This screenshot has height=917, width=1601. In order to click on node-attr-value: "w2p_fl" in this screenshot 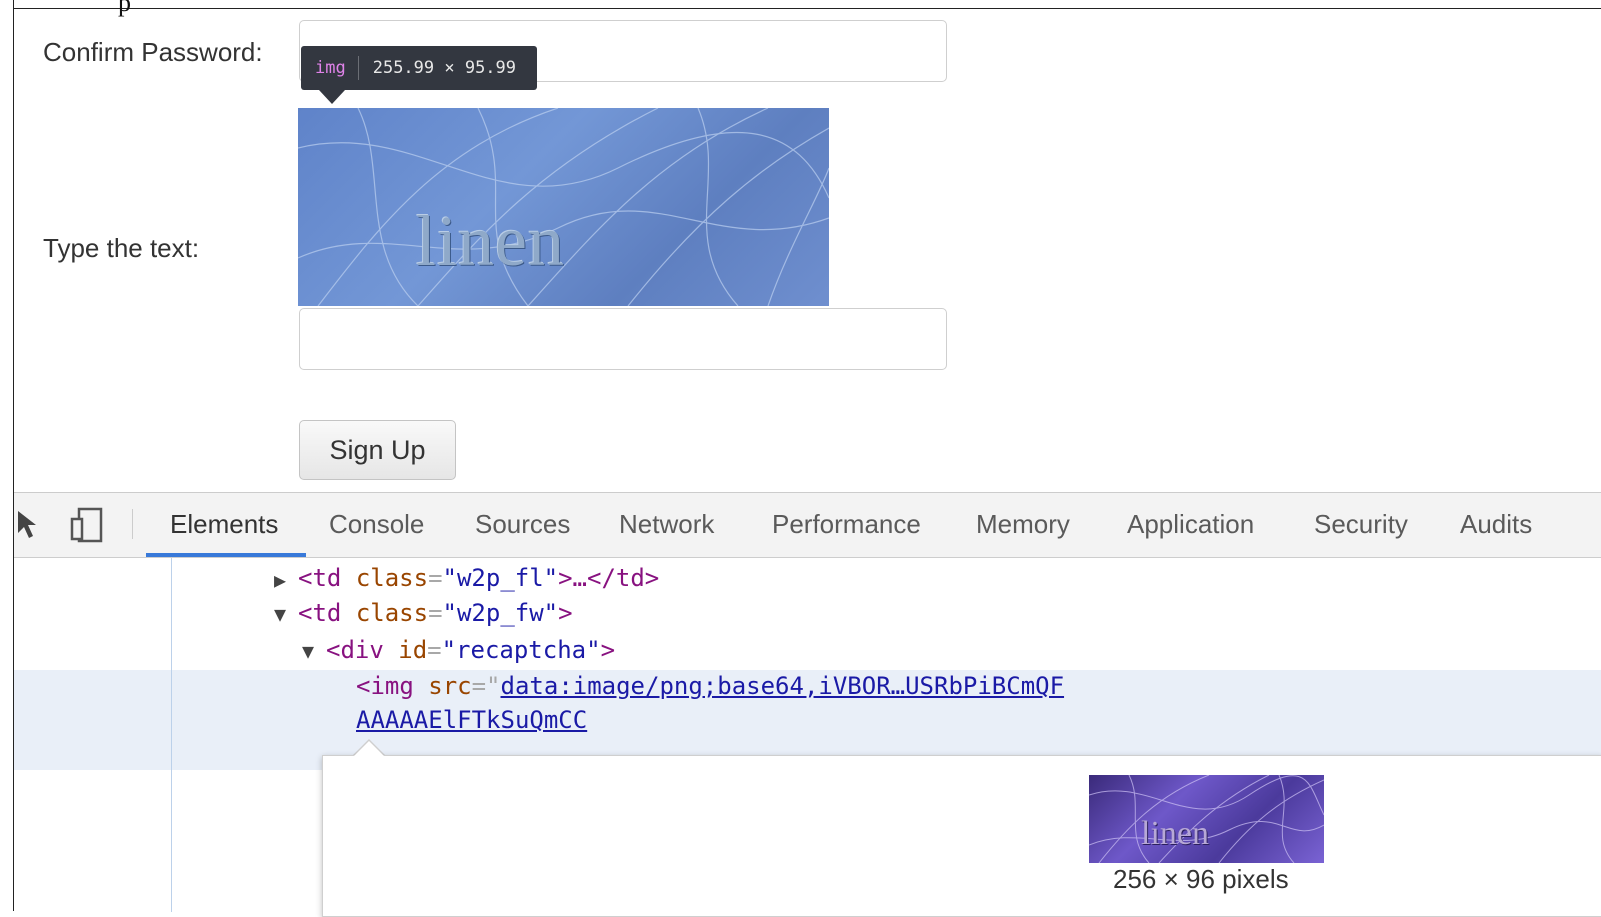, I will do `click(500, 578)`.